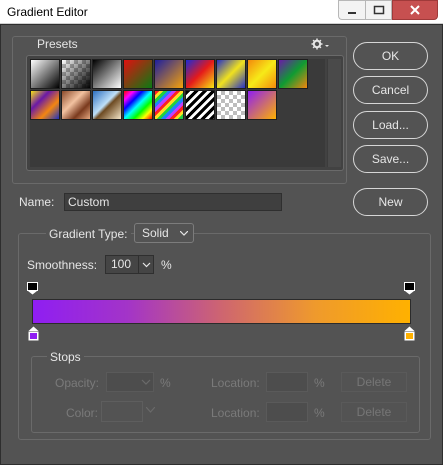 The image size is (443, 465). Describe the element at coordinates (390, 202) in the screenshot. I see `new-button: New` at that location.